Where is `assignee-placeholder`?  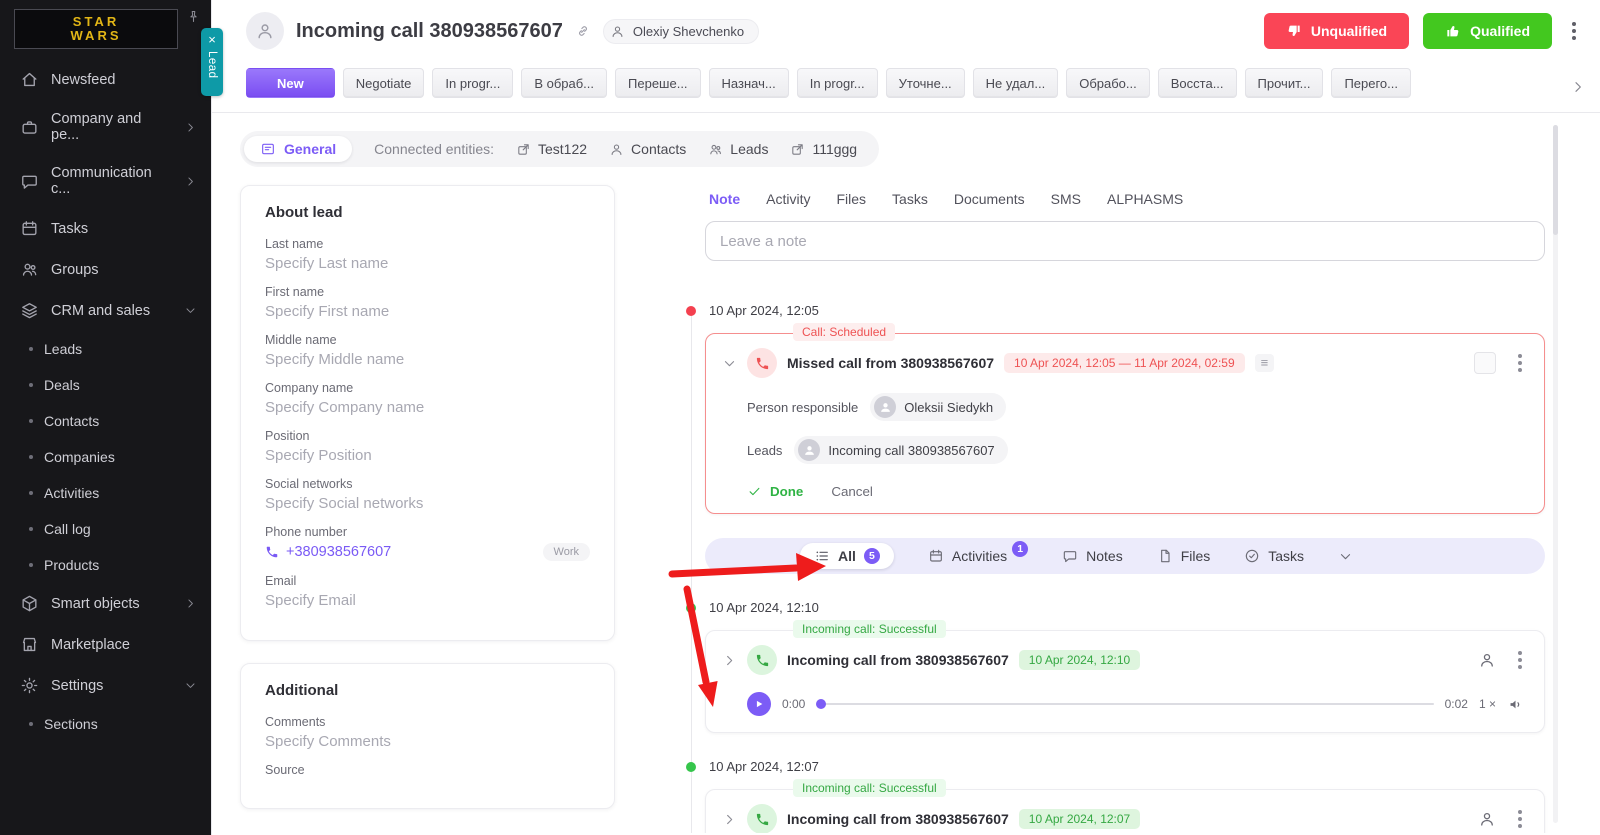 assignee-placeholder is located at coordinates (1485, 363).